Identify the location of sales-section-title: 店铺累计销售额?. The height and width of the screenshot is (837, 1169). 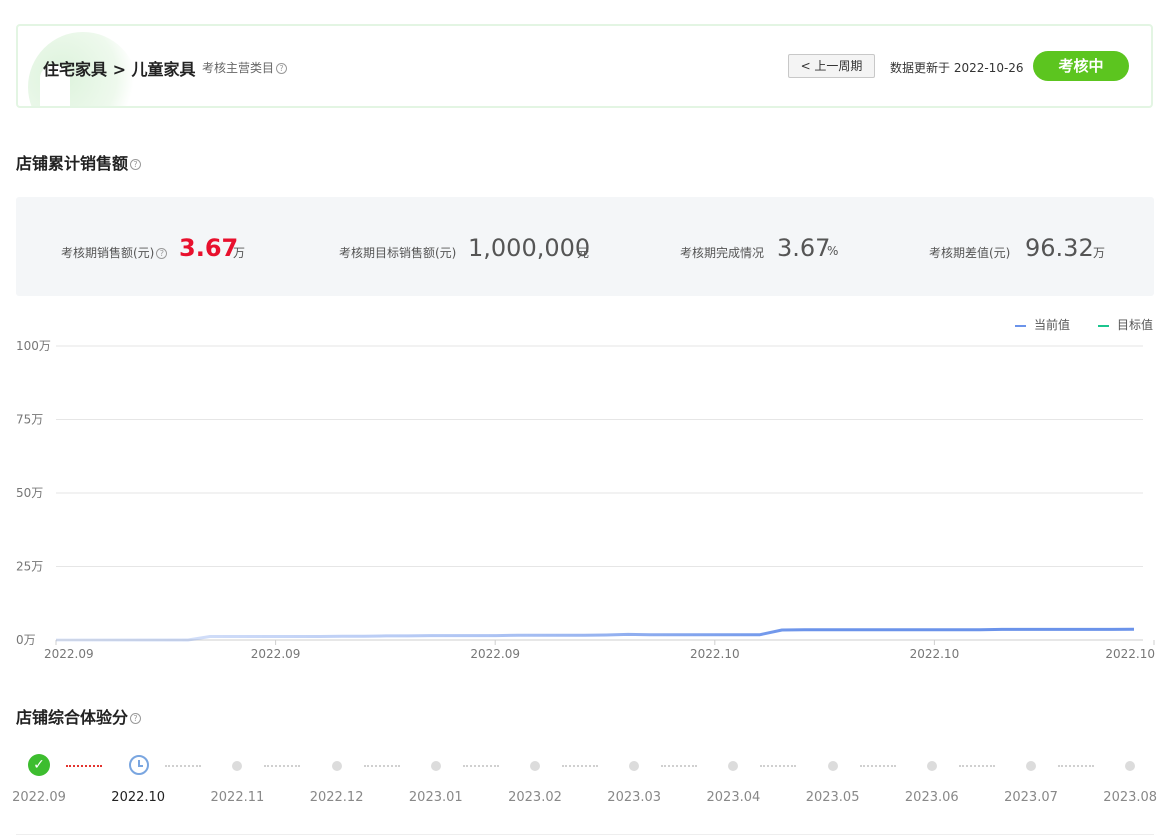
(79, 162).